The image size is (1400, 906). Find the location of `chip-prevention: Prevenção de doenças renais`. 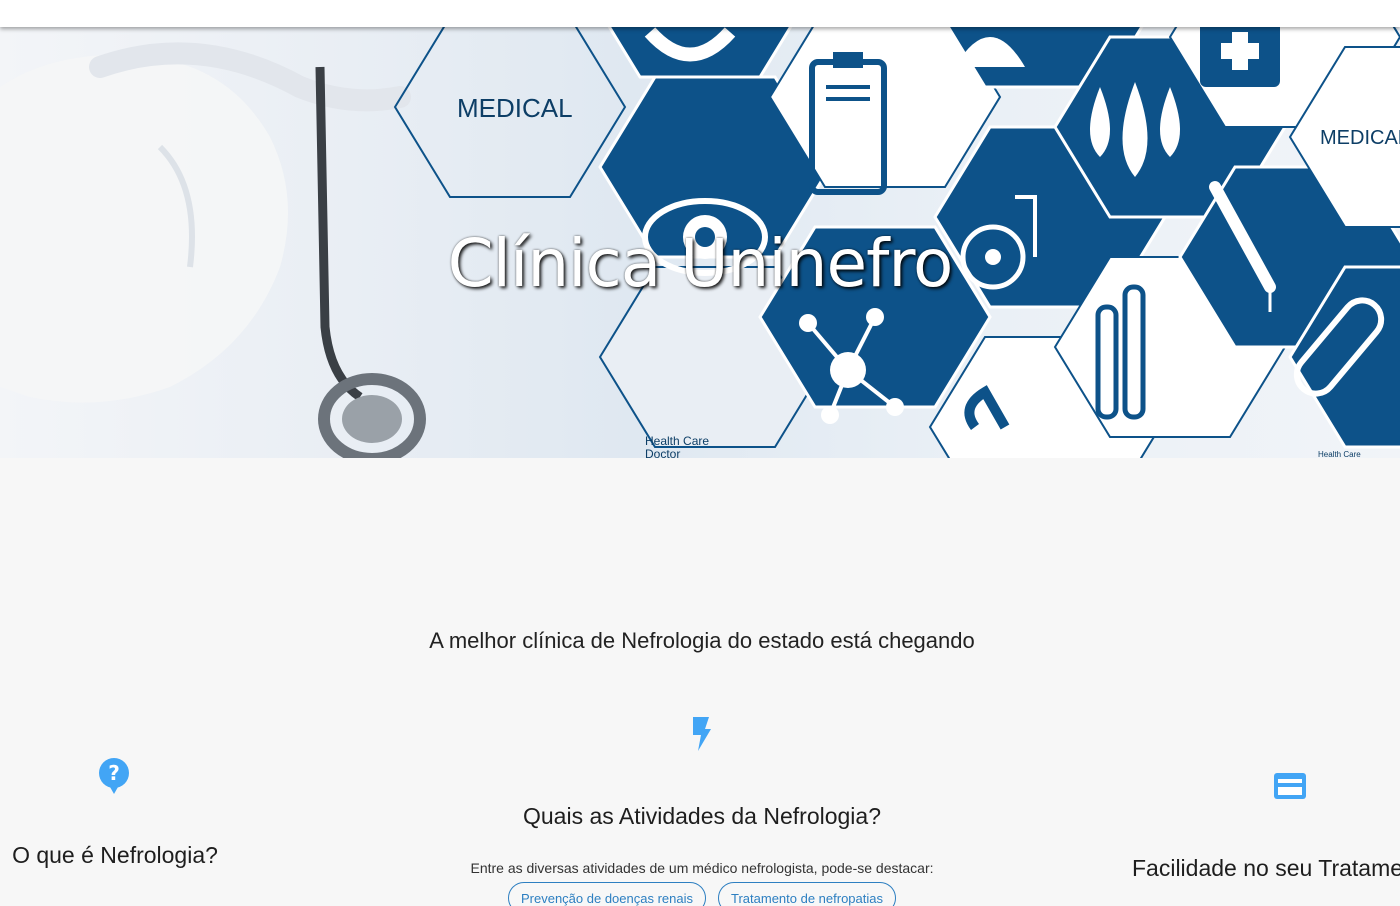

chip-prevention: Prevenção de doenças renais is located at coordinates (606, 894).